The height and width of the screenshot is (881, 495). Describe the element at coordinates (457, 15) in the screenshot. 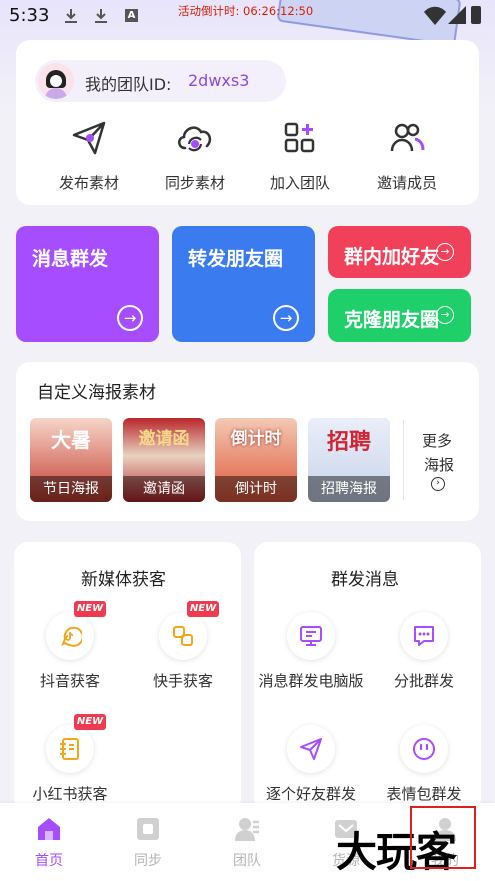

I see `signal-icon` at that location.